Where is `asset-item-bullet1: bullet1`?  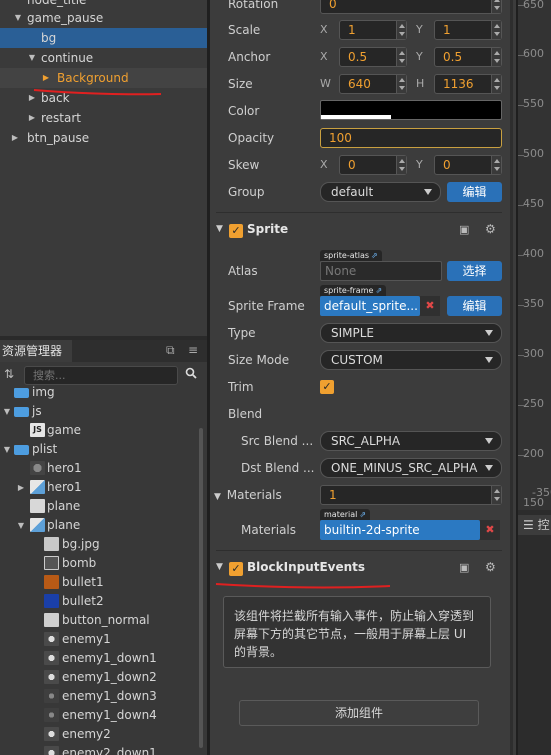
asset-item-bullet1: bullet1 is located at coordinates (99, 582).